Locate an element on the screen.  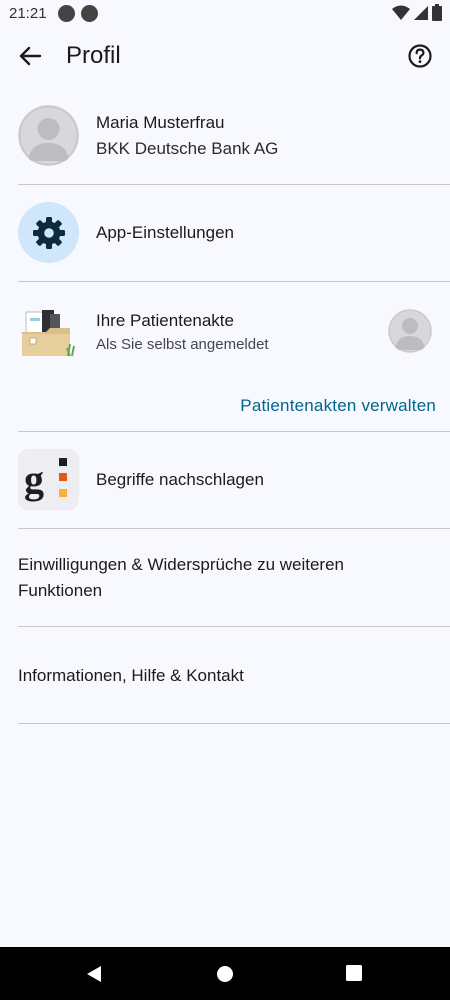
wifi-icon is located at coordinates (401, 12).